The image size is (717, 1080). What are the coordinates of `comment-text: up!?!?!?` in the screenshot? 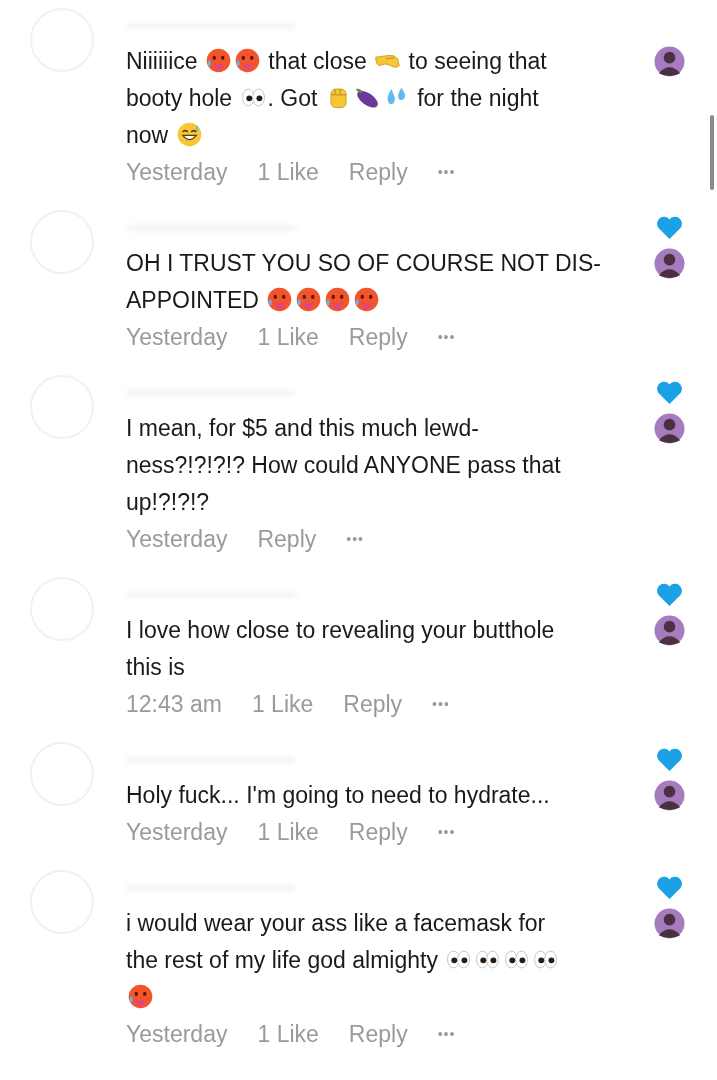 It's located at (168, 502).